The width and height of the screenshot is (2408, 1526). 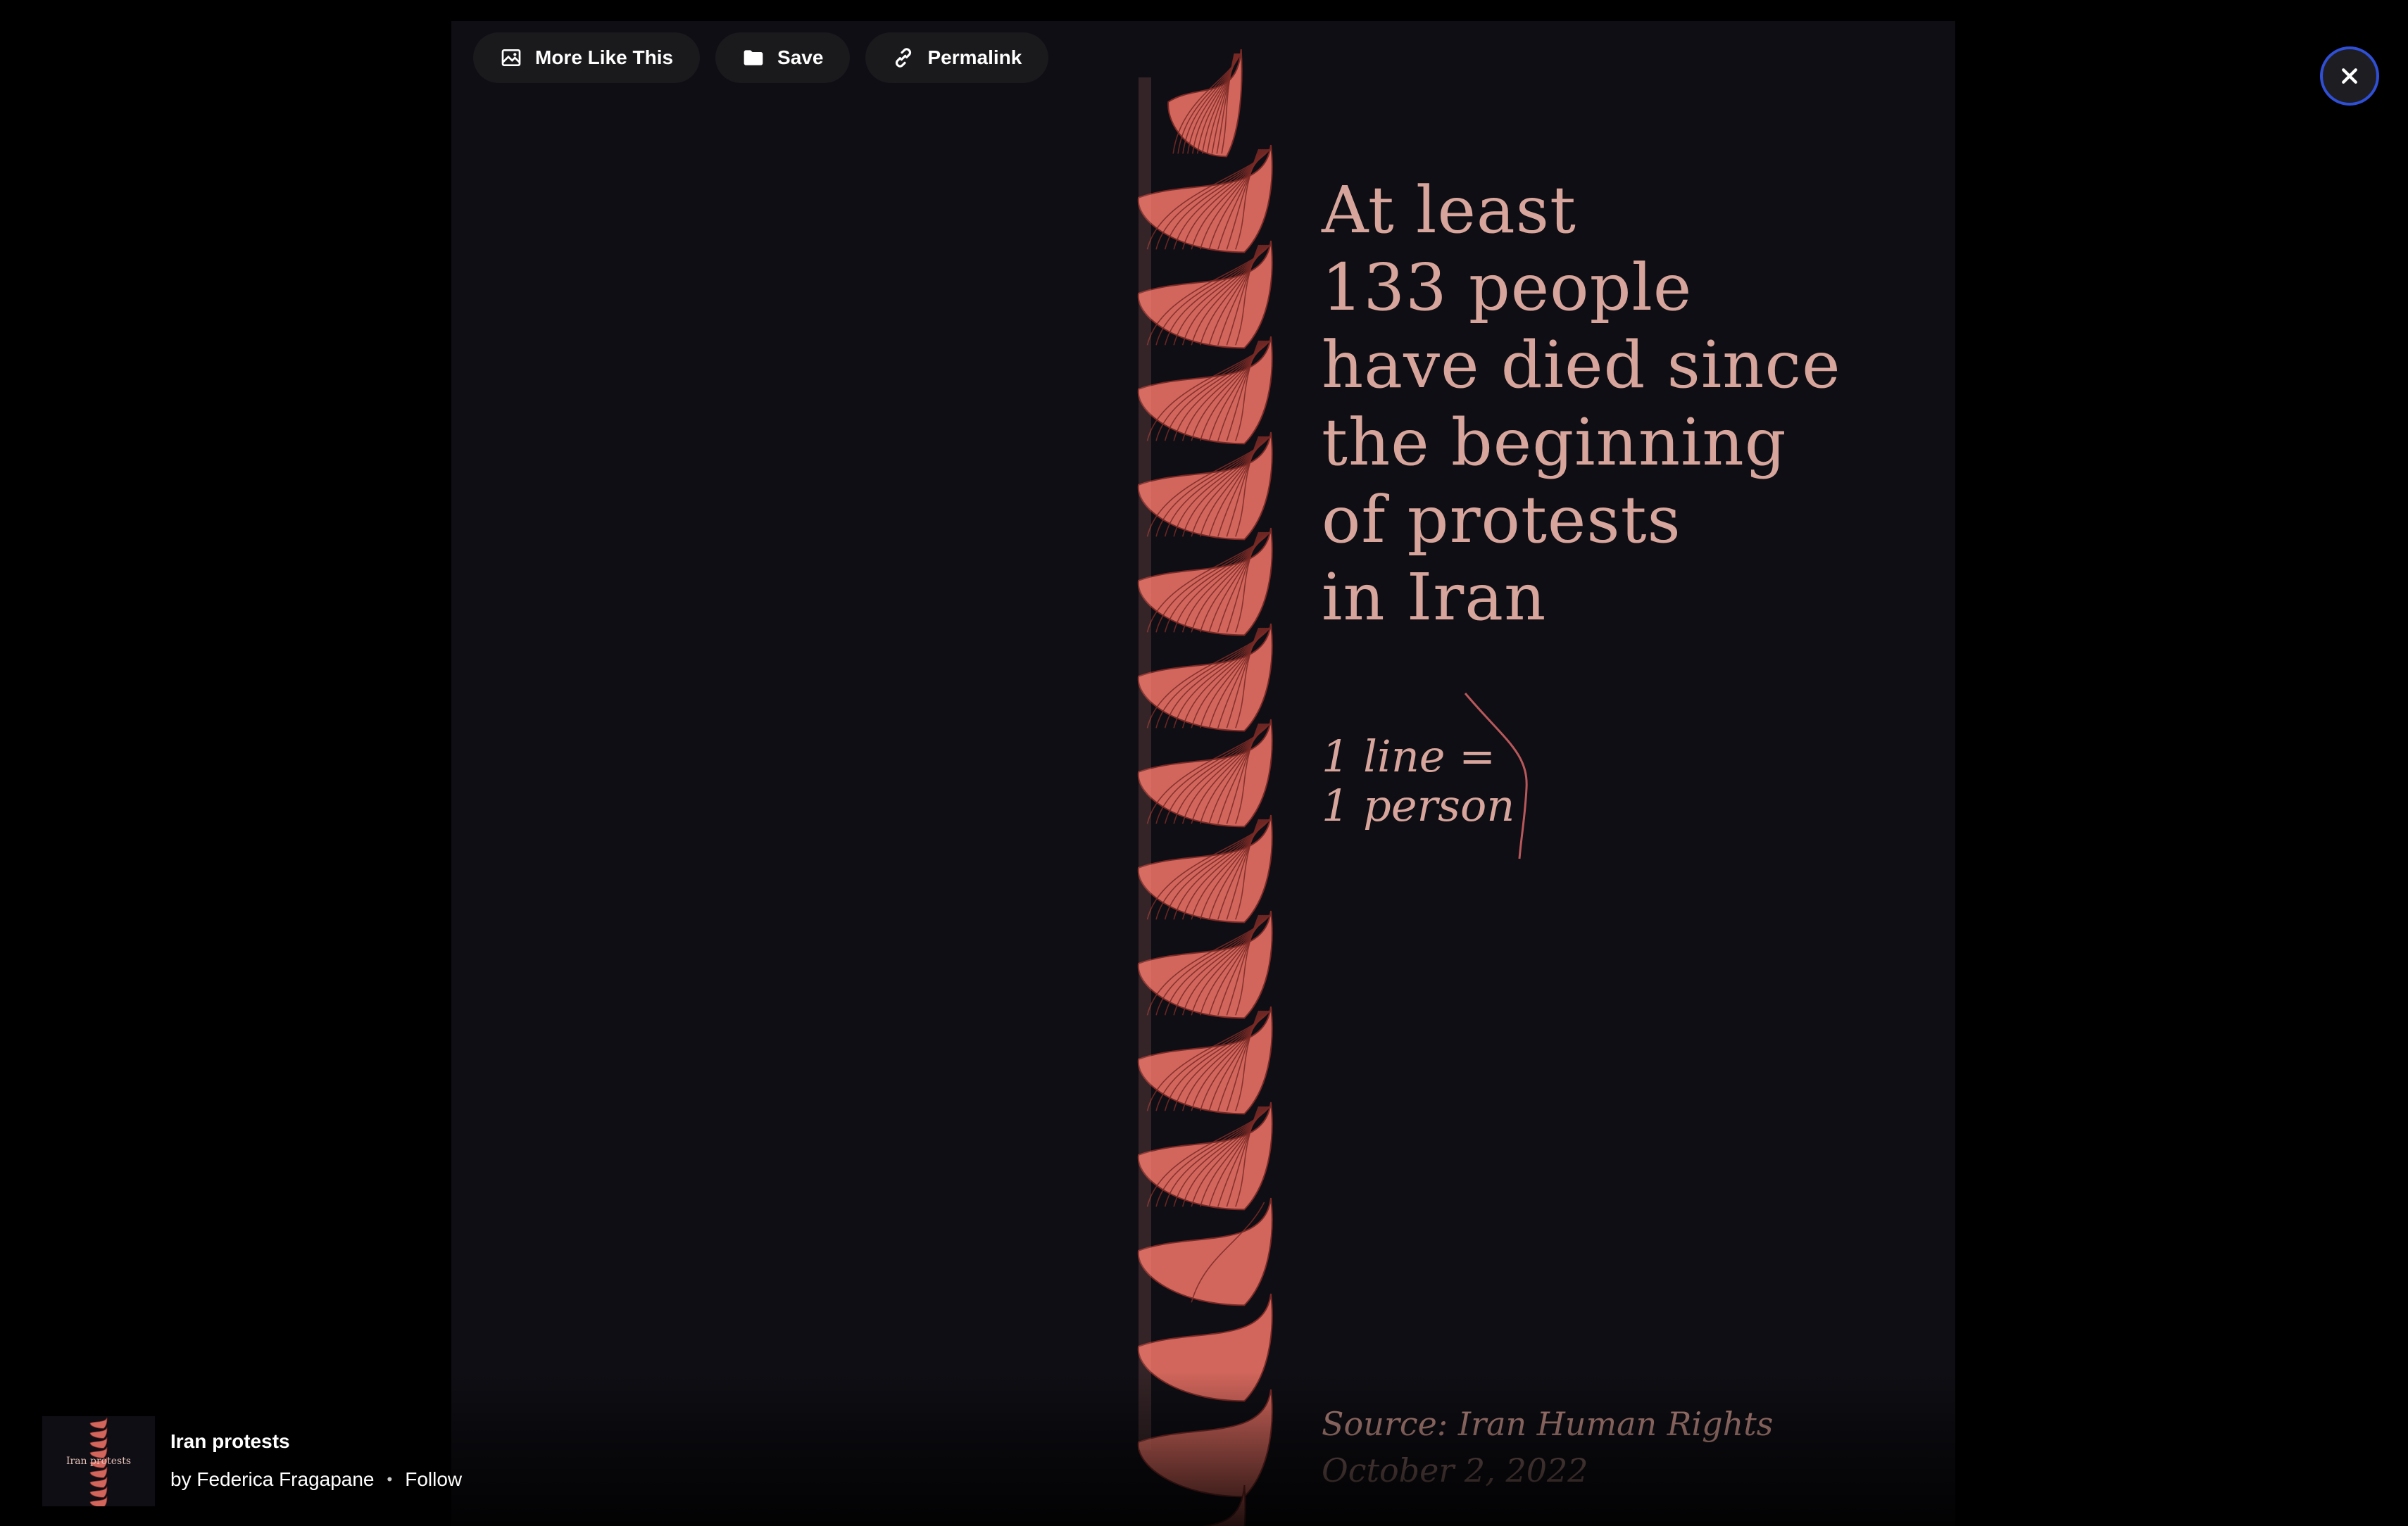 I want to click on more-like-this-label: More Like This, so click(x=604, y=57).